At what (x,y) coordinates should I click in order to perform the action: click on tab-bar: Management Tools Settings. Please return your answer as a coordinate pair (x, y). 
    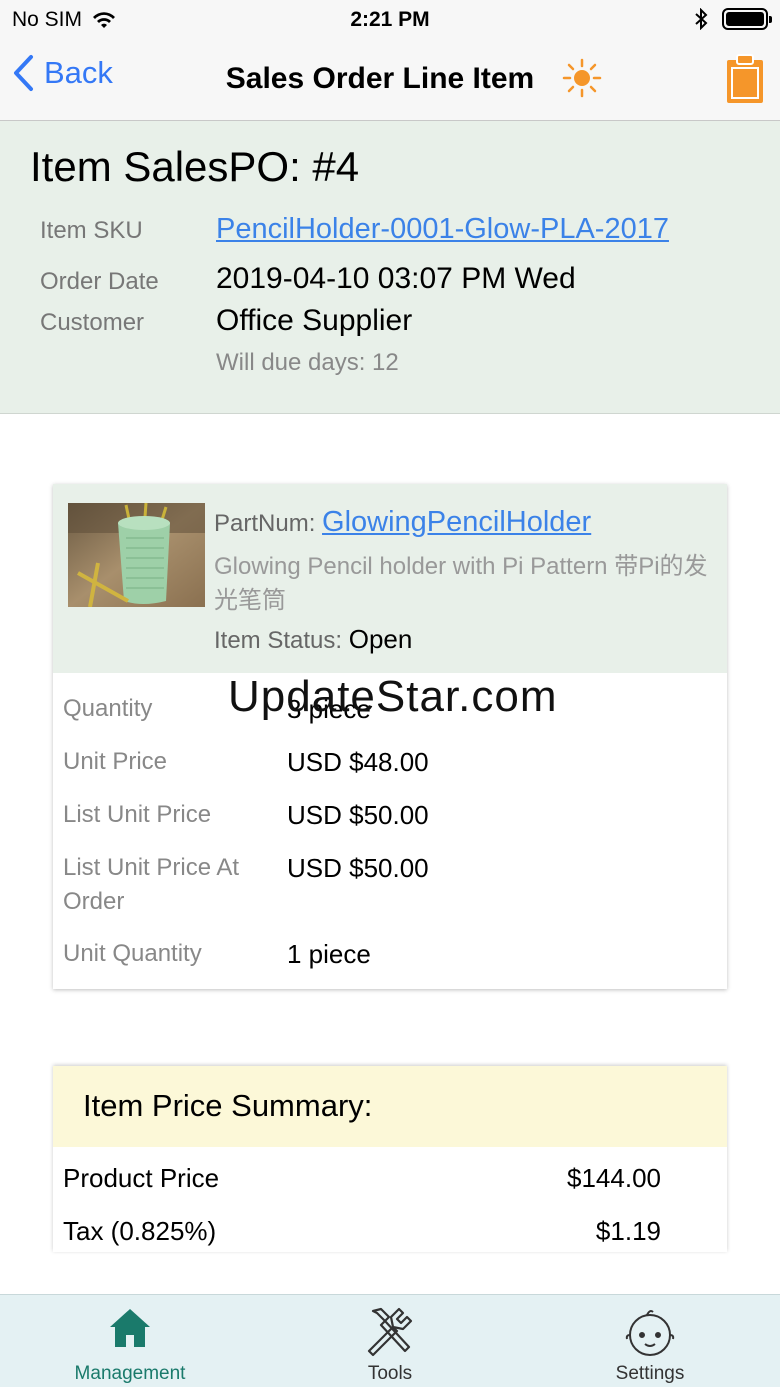
    Looking at the image, I should click on (390, 1340).